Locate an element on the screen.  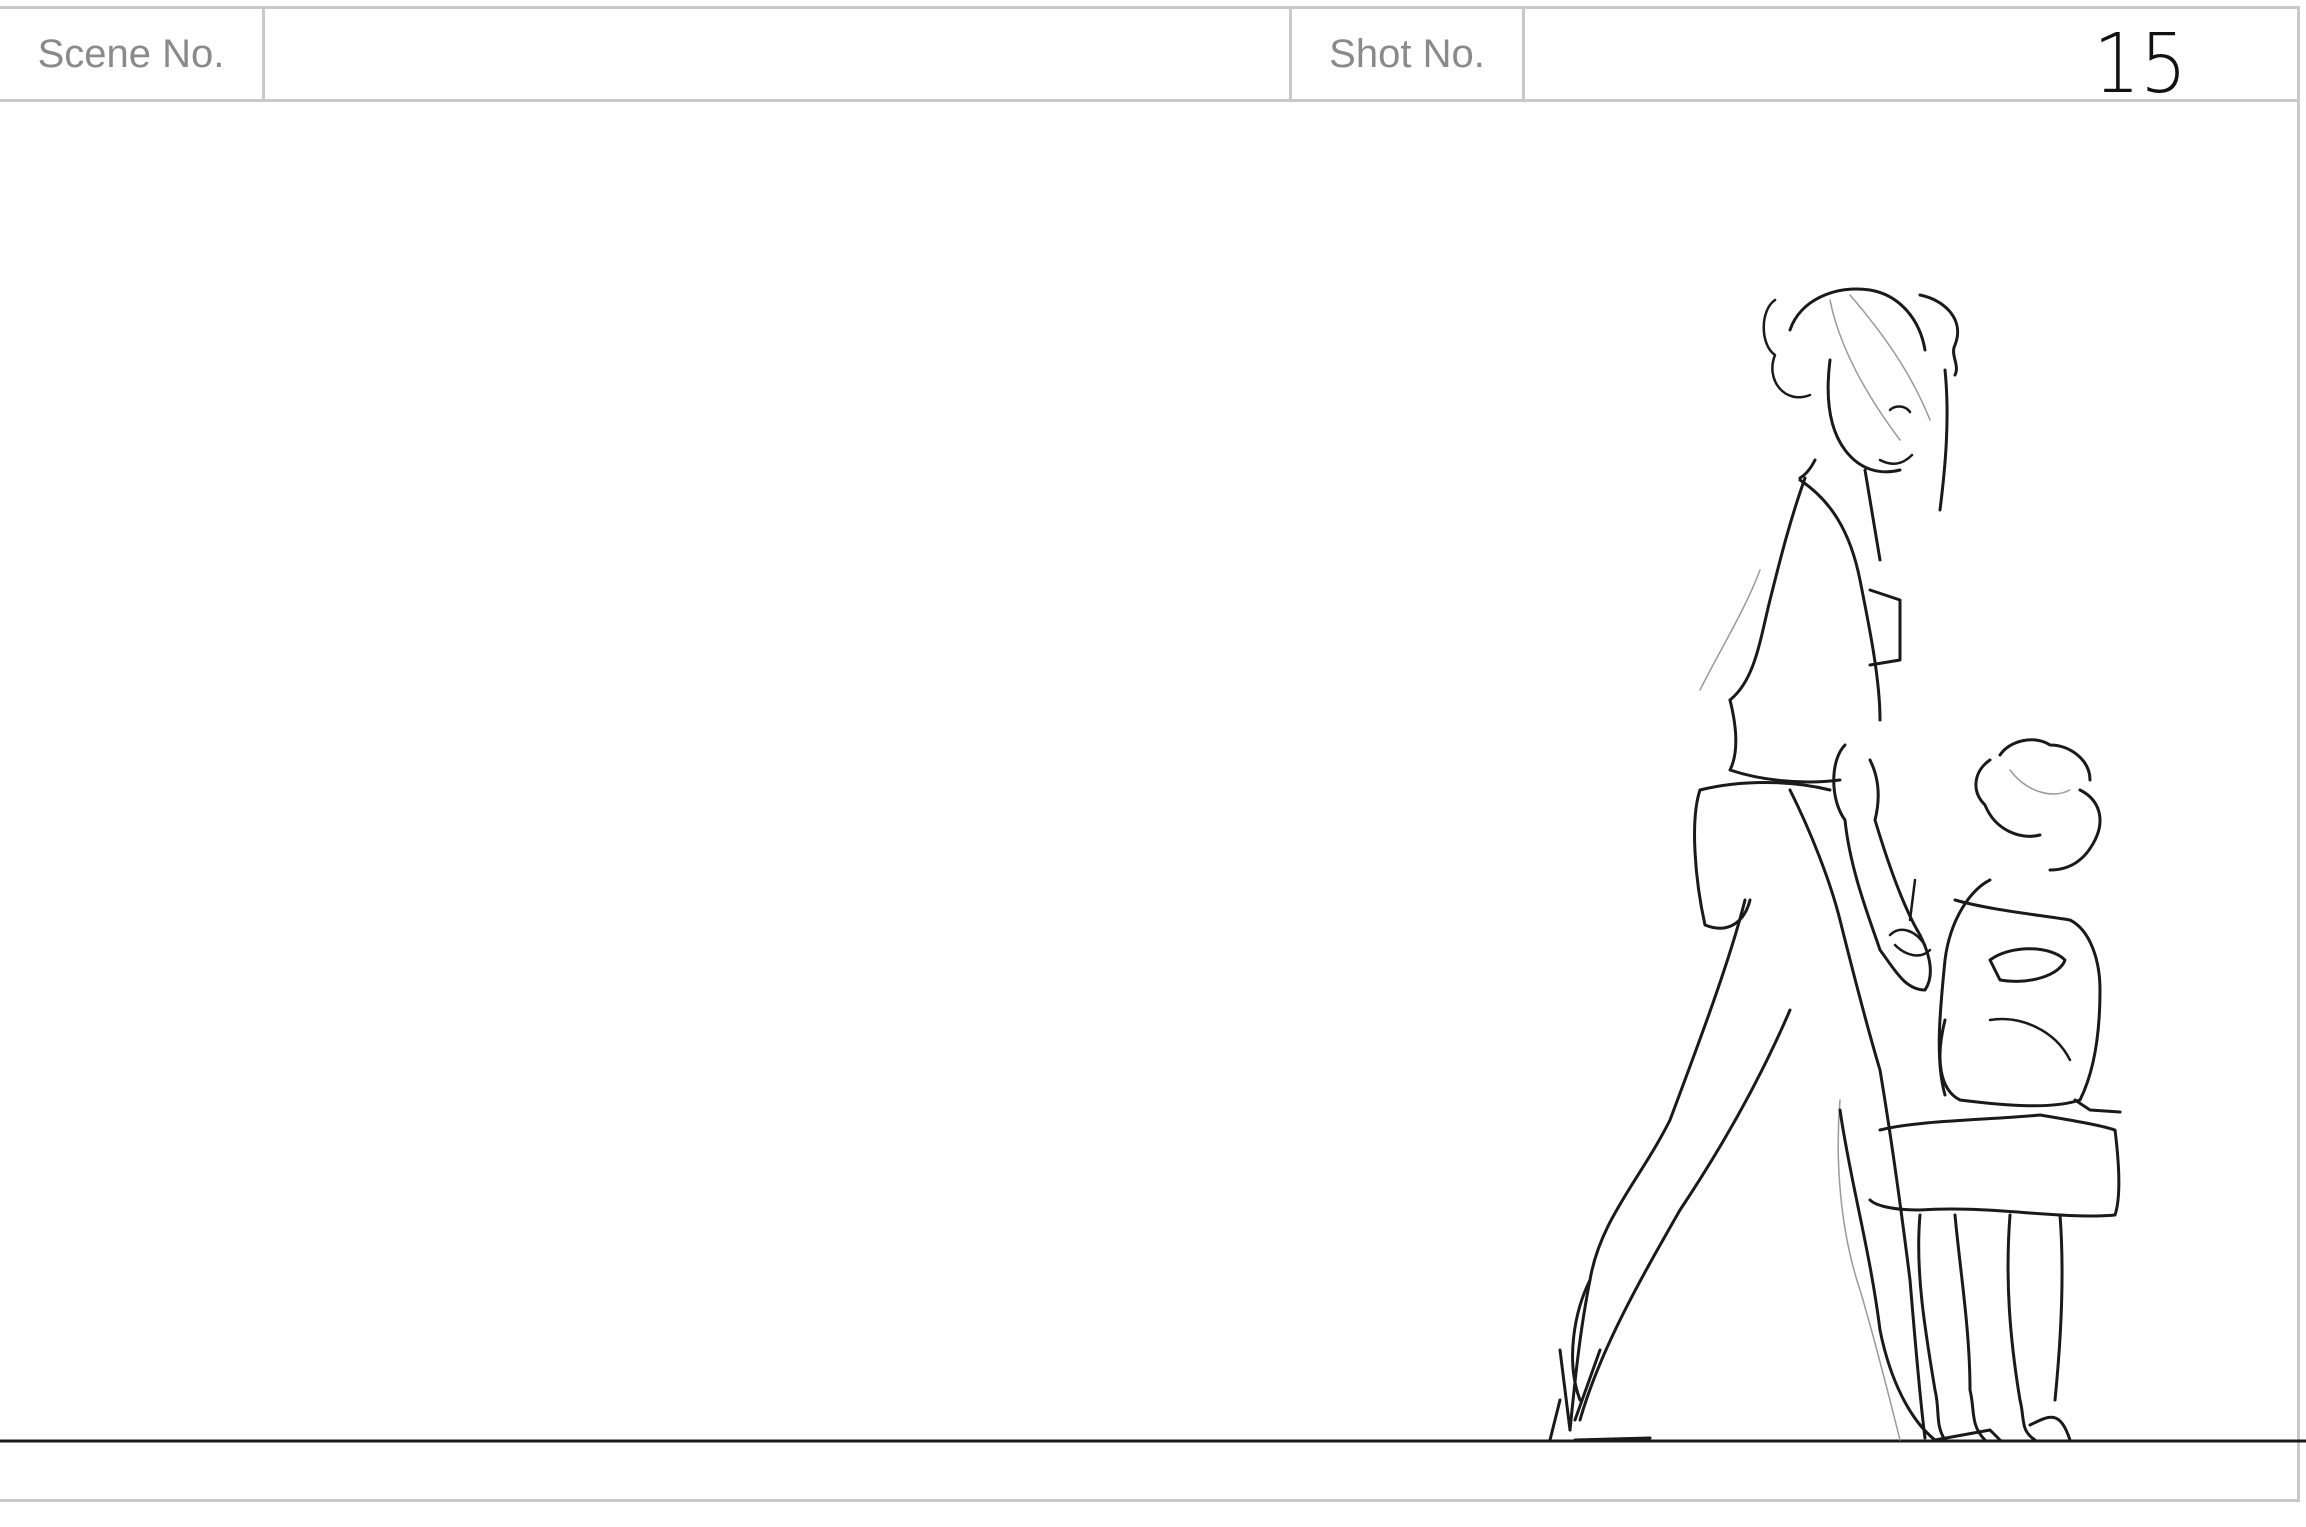
child-figure is located at coordinates (1995, 1090).